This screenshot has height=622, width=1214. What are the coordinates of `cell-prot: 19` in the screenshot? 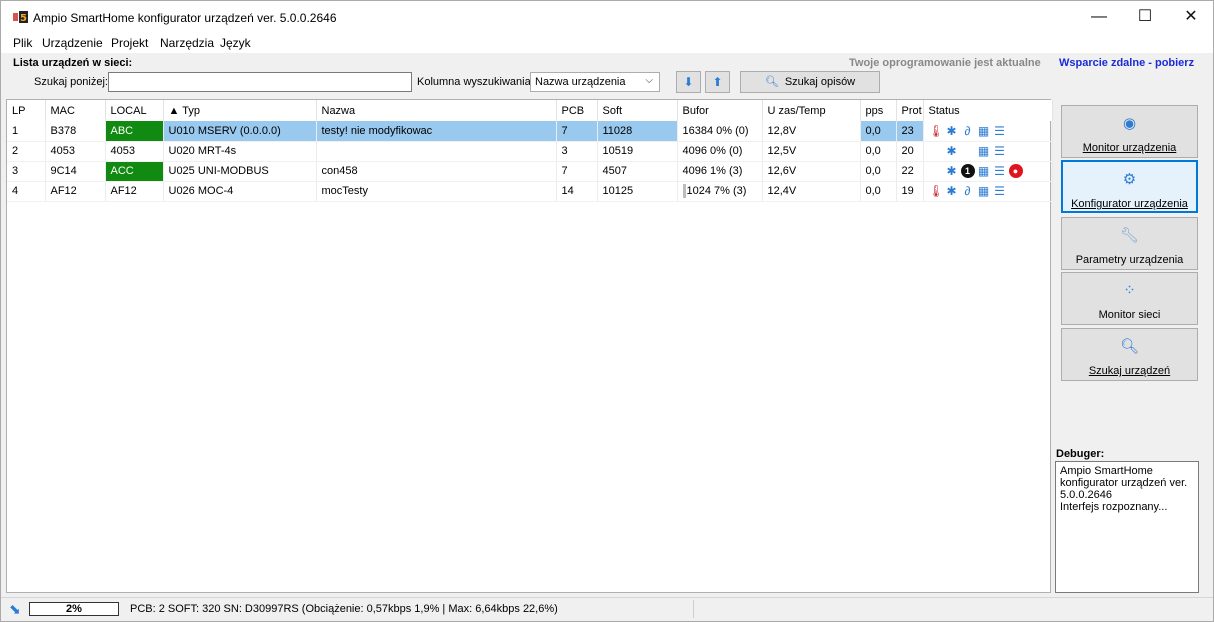 It's located at (910, 191).